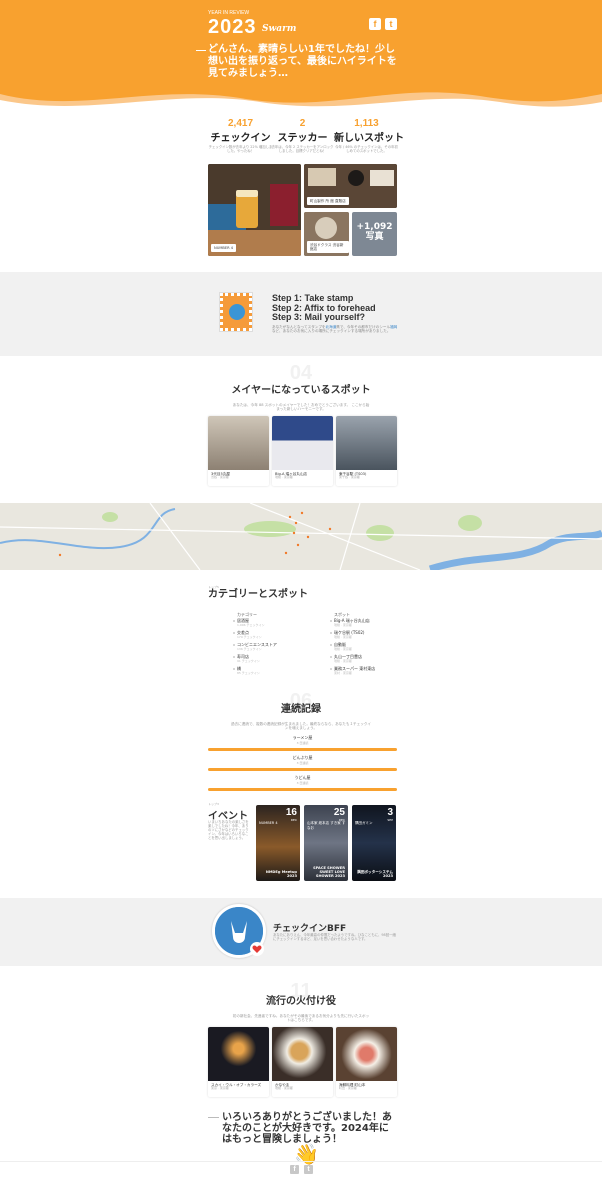 This screenshot has height=1200, width=602. Describe the element at coordinates (301, 709) in the screenshot. I see `streaks-title: 連続記録` at that location.